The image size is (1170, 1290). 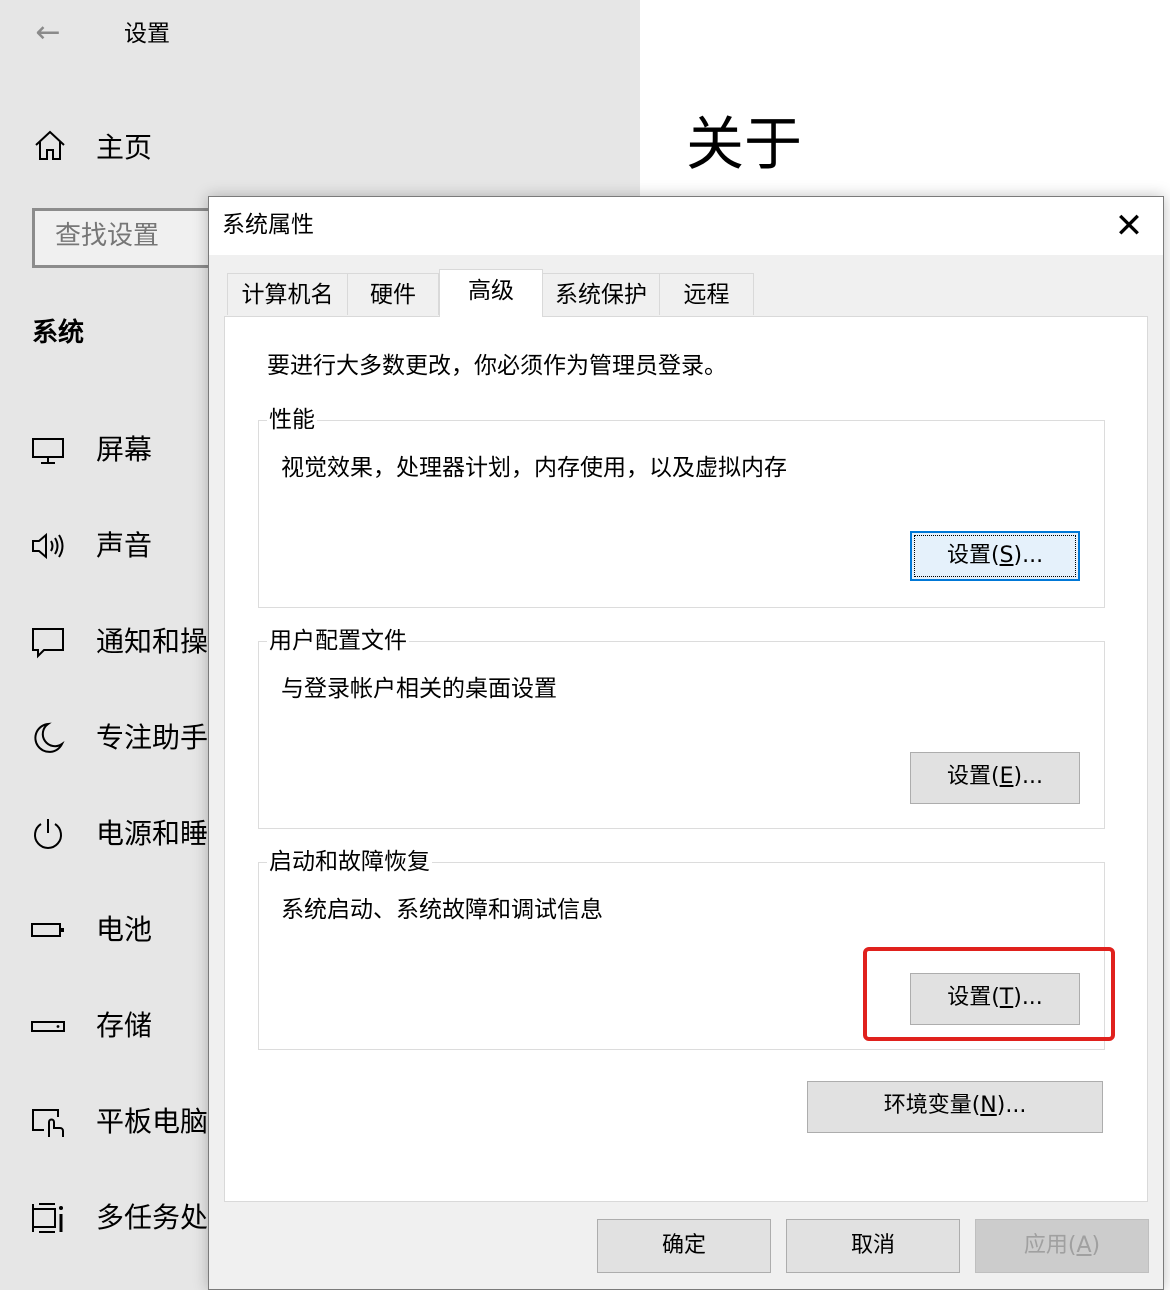 I want to click on close-icon: ✕, so click(x=1129, y=226).